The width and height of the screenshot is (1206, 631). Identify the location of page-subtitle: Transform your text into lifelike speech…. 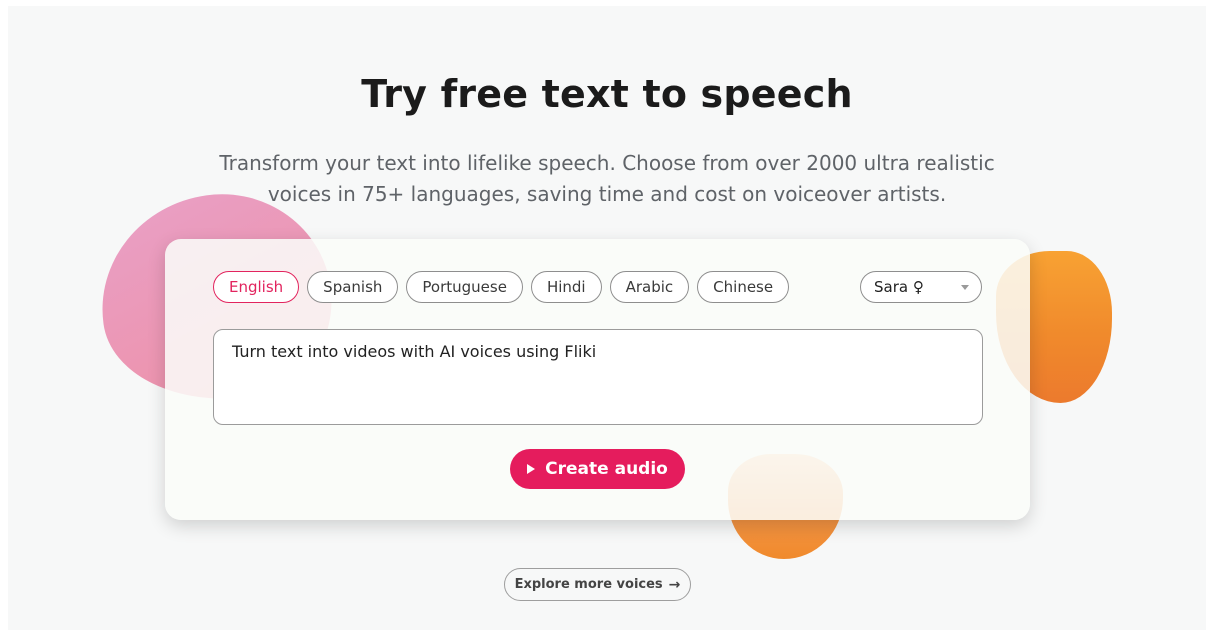
(607, 178).